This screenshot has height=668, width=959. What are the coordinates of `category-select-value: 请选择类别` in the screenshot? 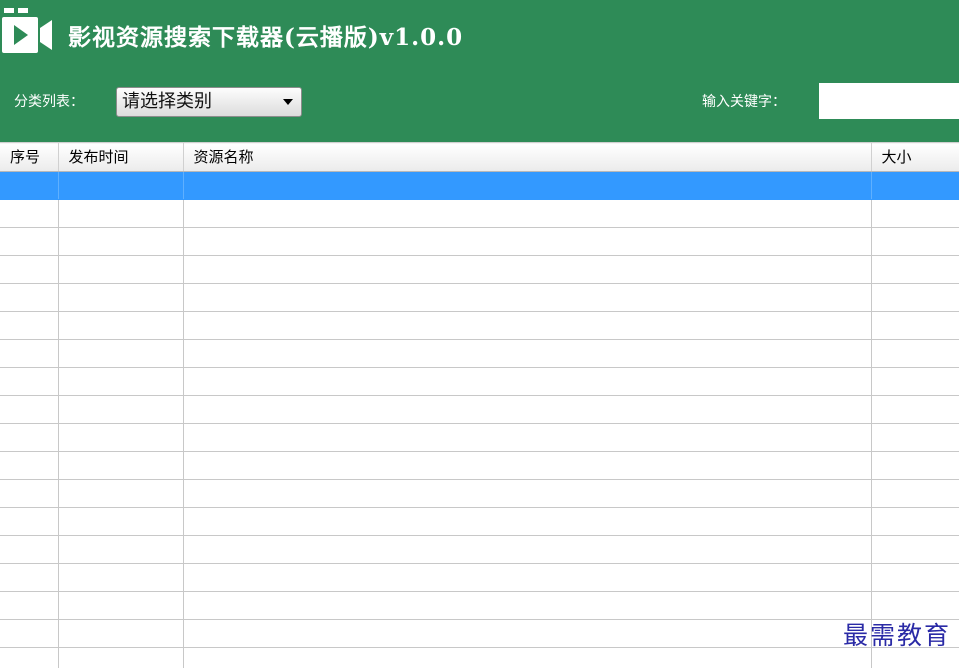 It's located at (167, 101).